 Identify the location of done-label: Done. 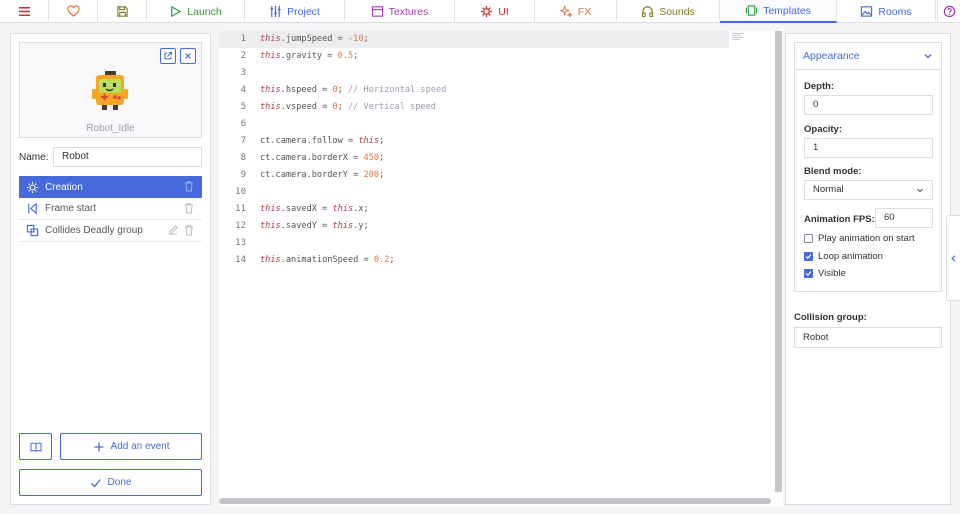
(119, 482).